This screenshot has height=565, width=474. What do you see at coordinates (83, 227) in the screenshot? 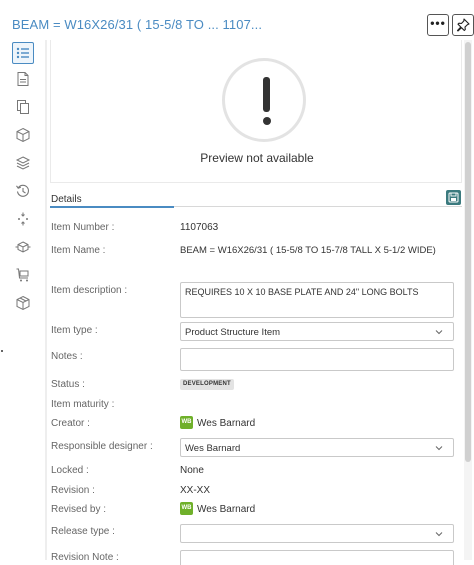
I see `item-number-label: Item Number :` at bounding box center [83, 227].